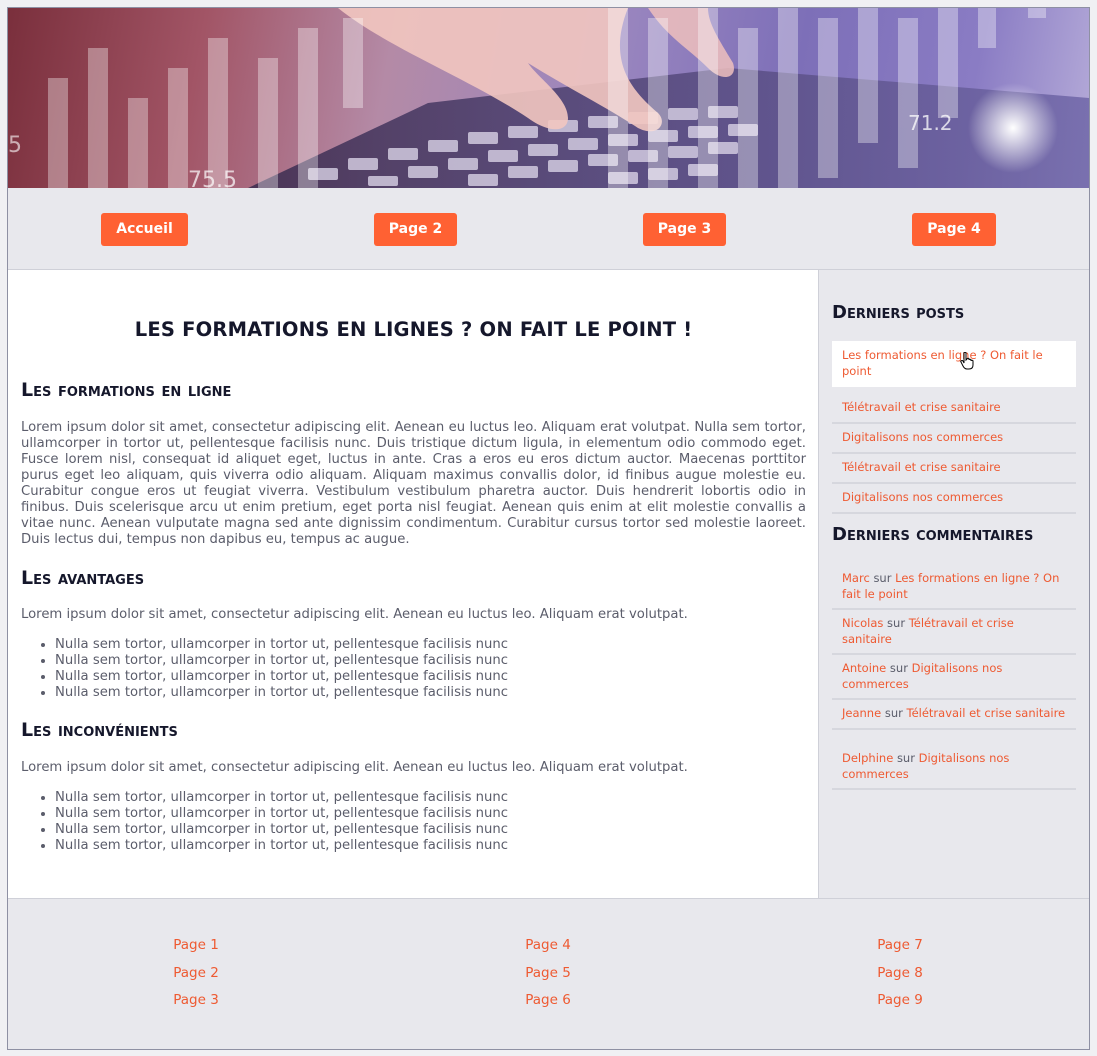  Describe the element at coordinates (933, 534) in the screenshot. I see `sidebar-comments-title: Derniers commentaires` at that location.